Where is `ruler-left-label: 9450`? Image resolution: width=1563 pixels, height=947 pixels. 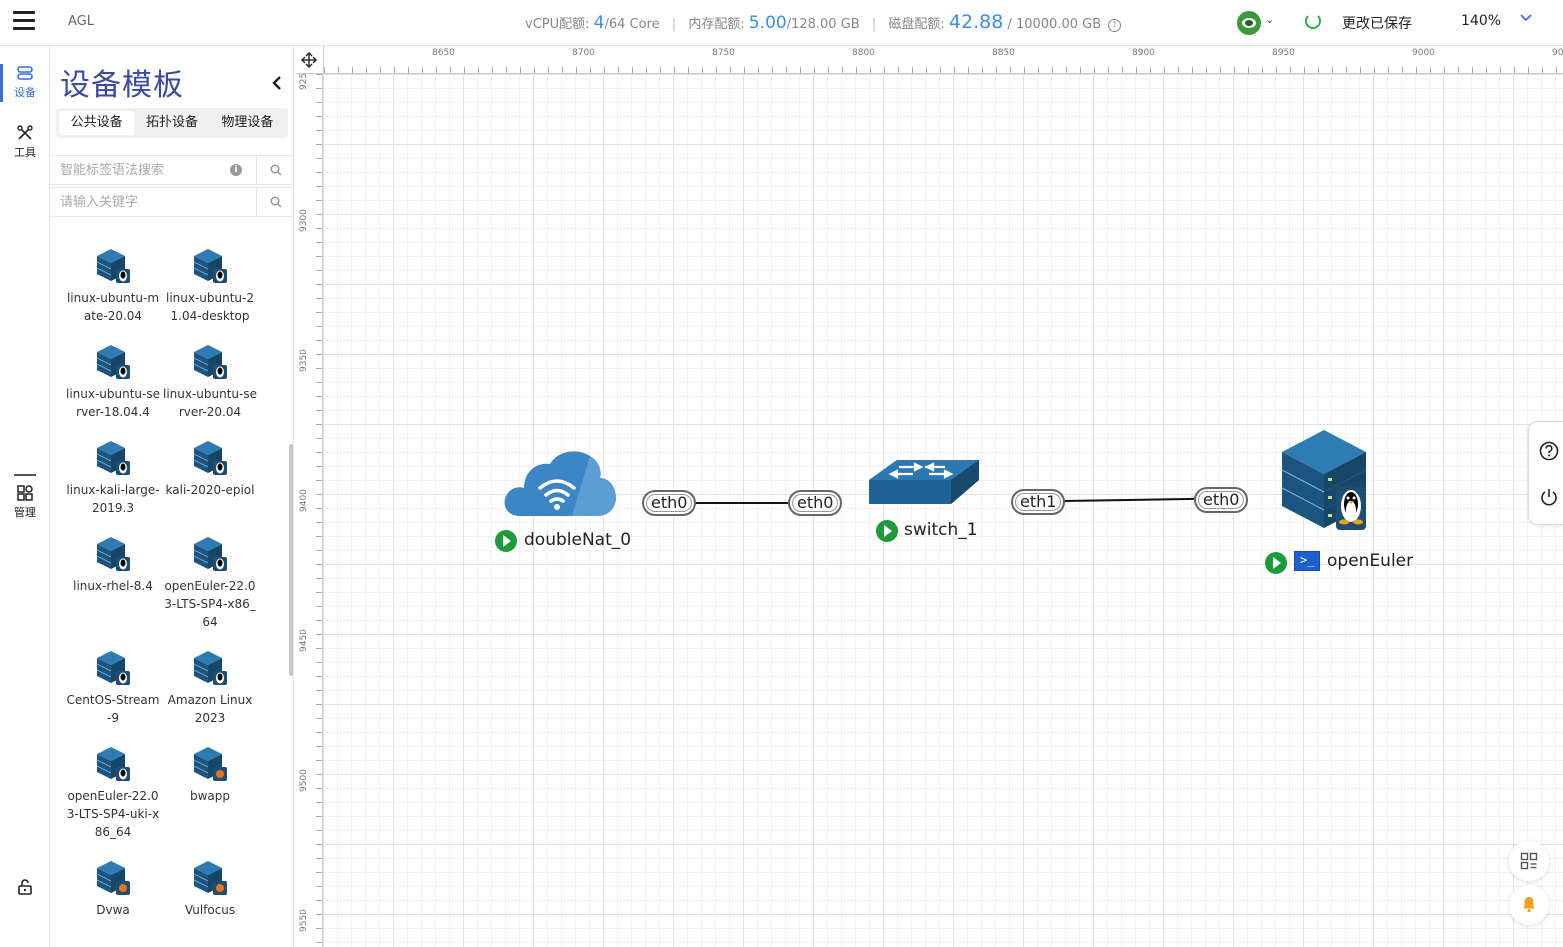
ruler-left-label: 9450 is located at coordinates (304, 640).